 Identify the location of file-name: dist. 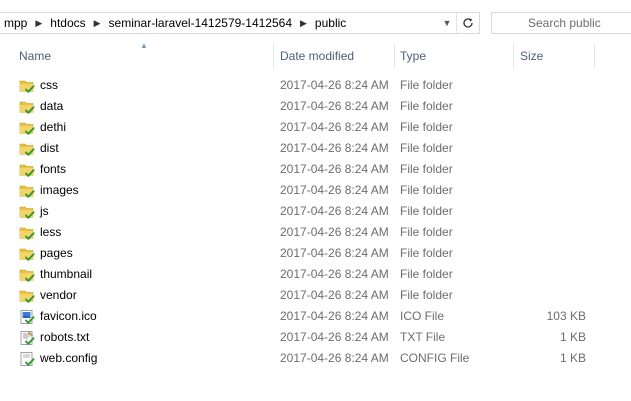
(49, 148).